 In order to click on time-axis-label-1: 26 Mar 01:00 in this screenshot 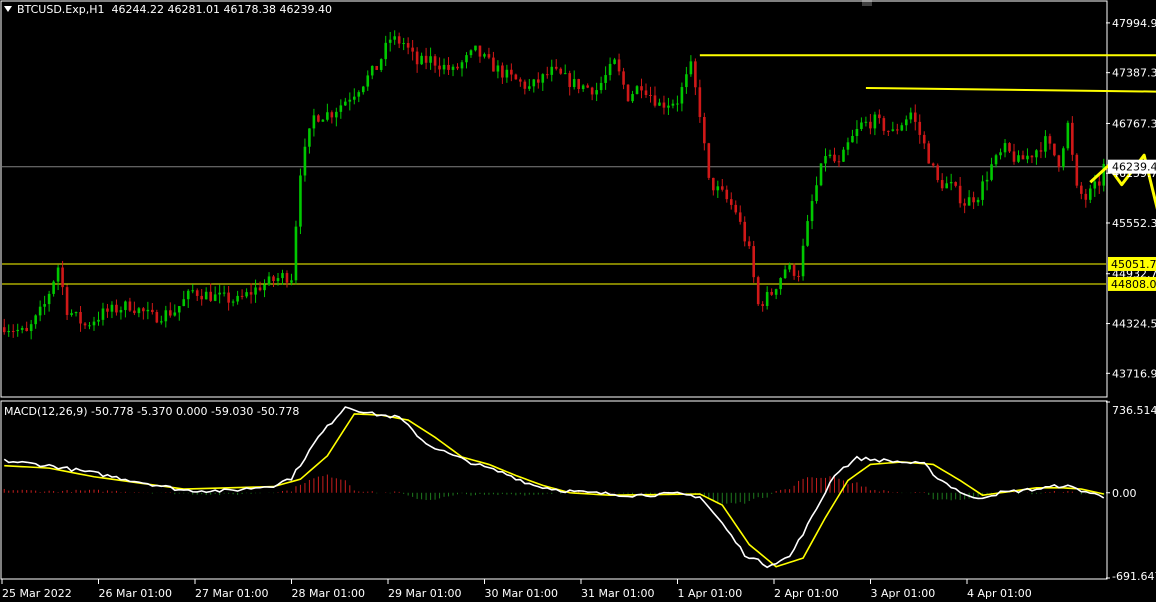, I will do `click(135, 593)`.